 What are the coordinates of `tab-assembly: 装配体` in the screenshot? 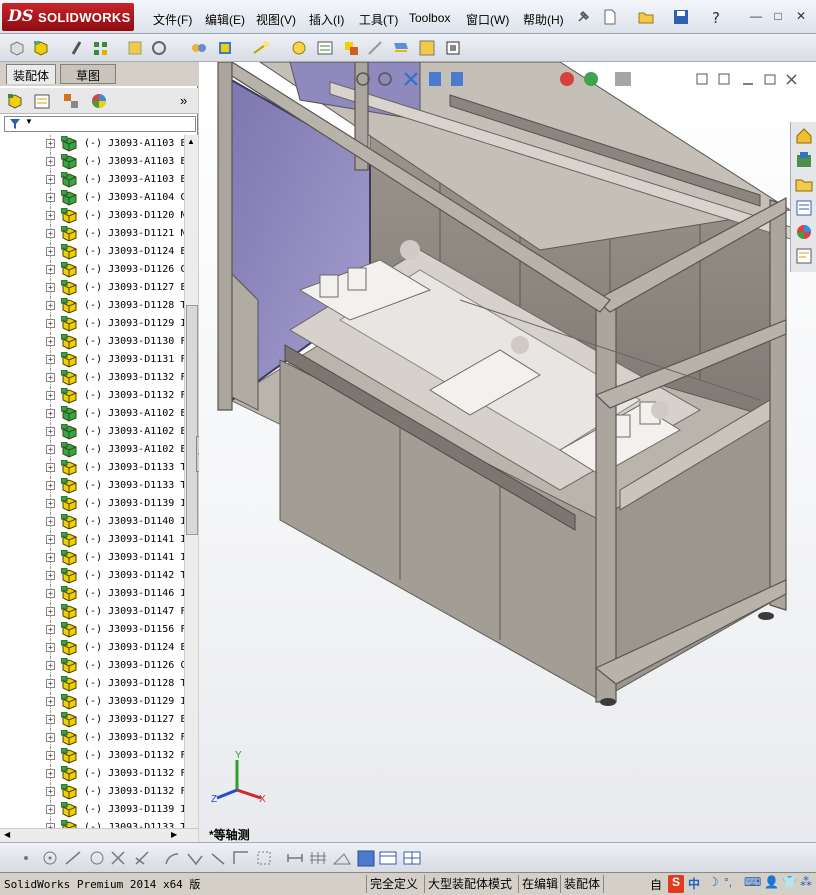 It's located at (31, 74).